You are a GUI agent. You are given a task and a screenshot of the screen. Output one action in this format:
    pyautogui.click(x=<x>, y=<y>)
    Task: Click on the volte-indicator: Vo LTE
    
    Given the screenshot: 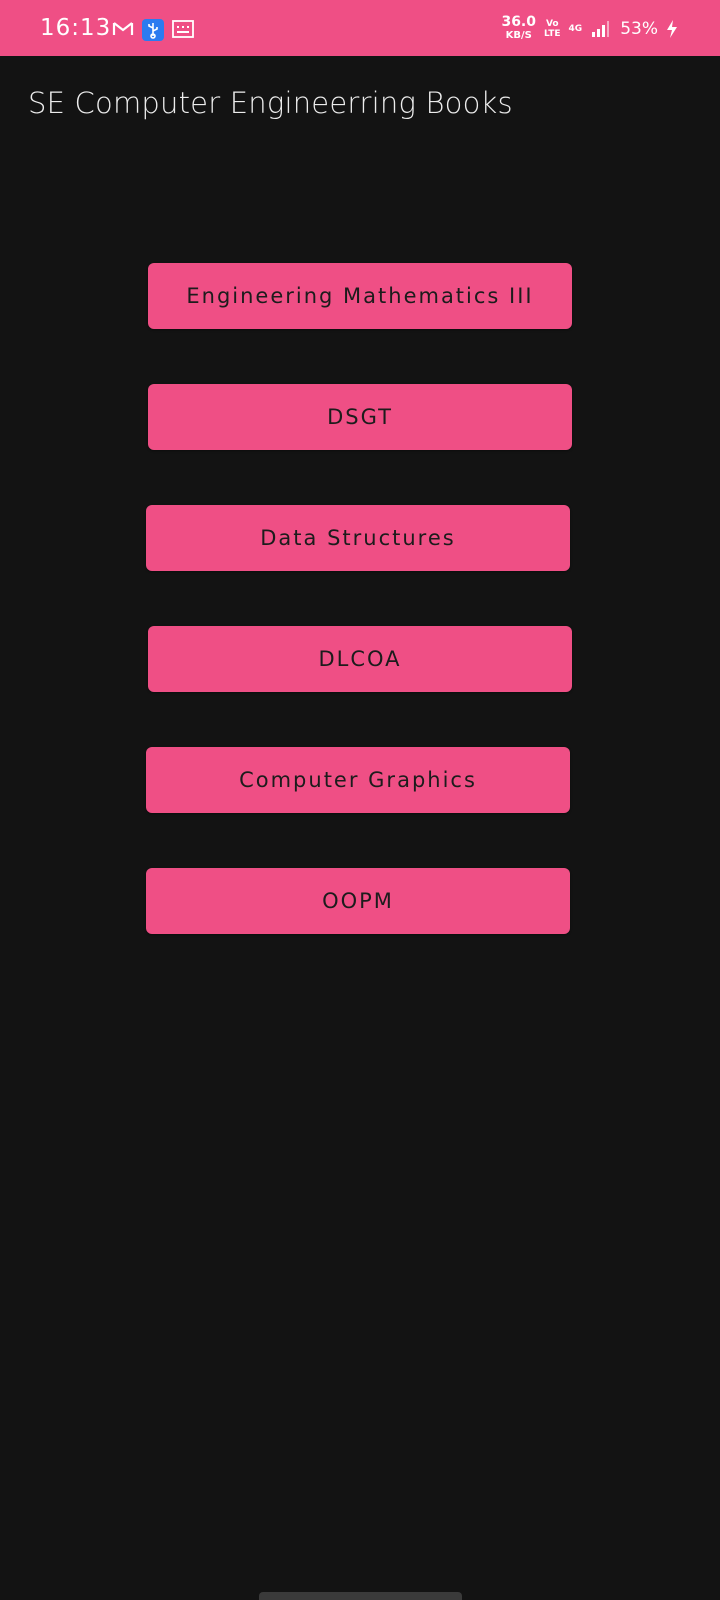 What is the action you would take?
    pyautogui.click(x=552, y=29)
    